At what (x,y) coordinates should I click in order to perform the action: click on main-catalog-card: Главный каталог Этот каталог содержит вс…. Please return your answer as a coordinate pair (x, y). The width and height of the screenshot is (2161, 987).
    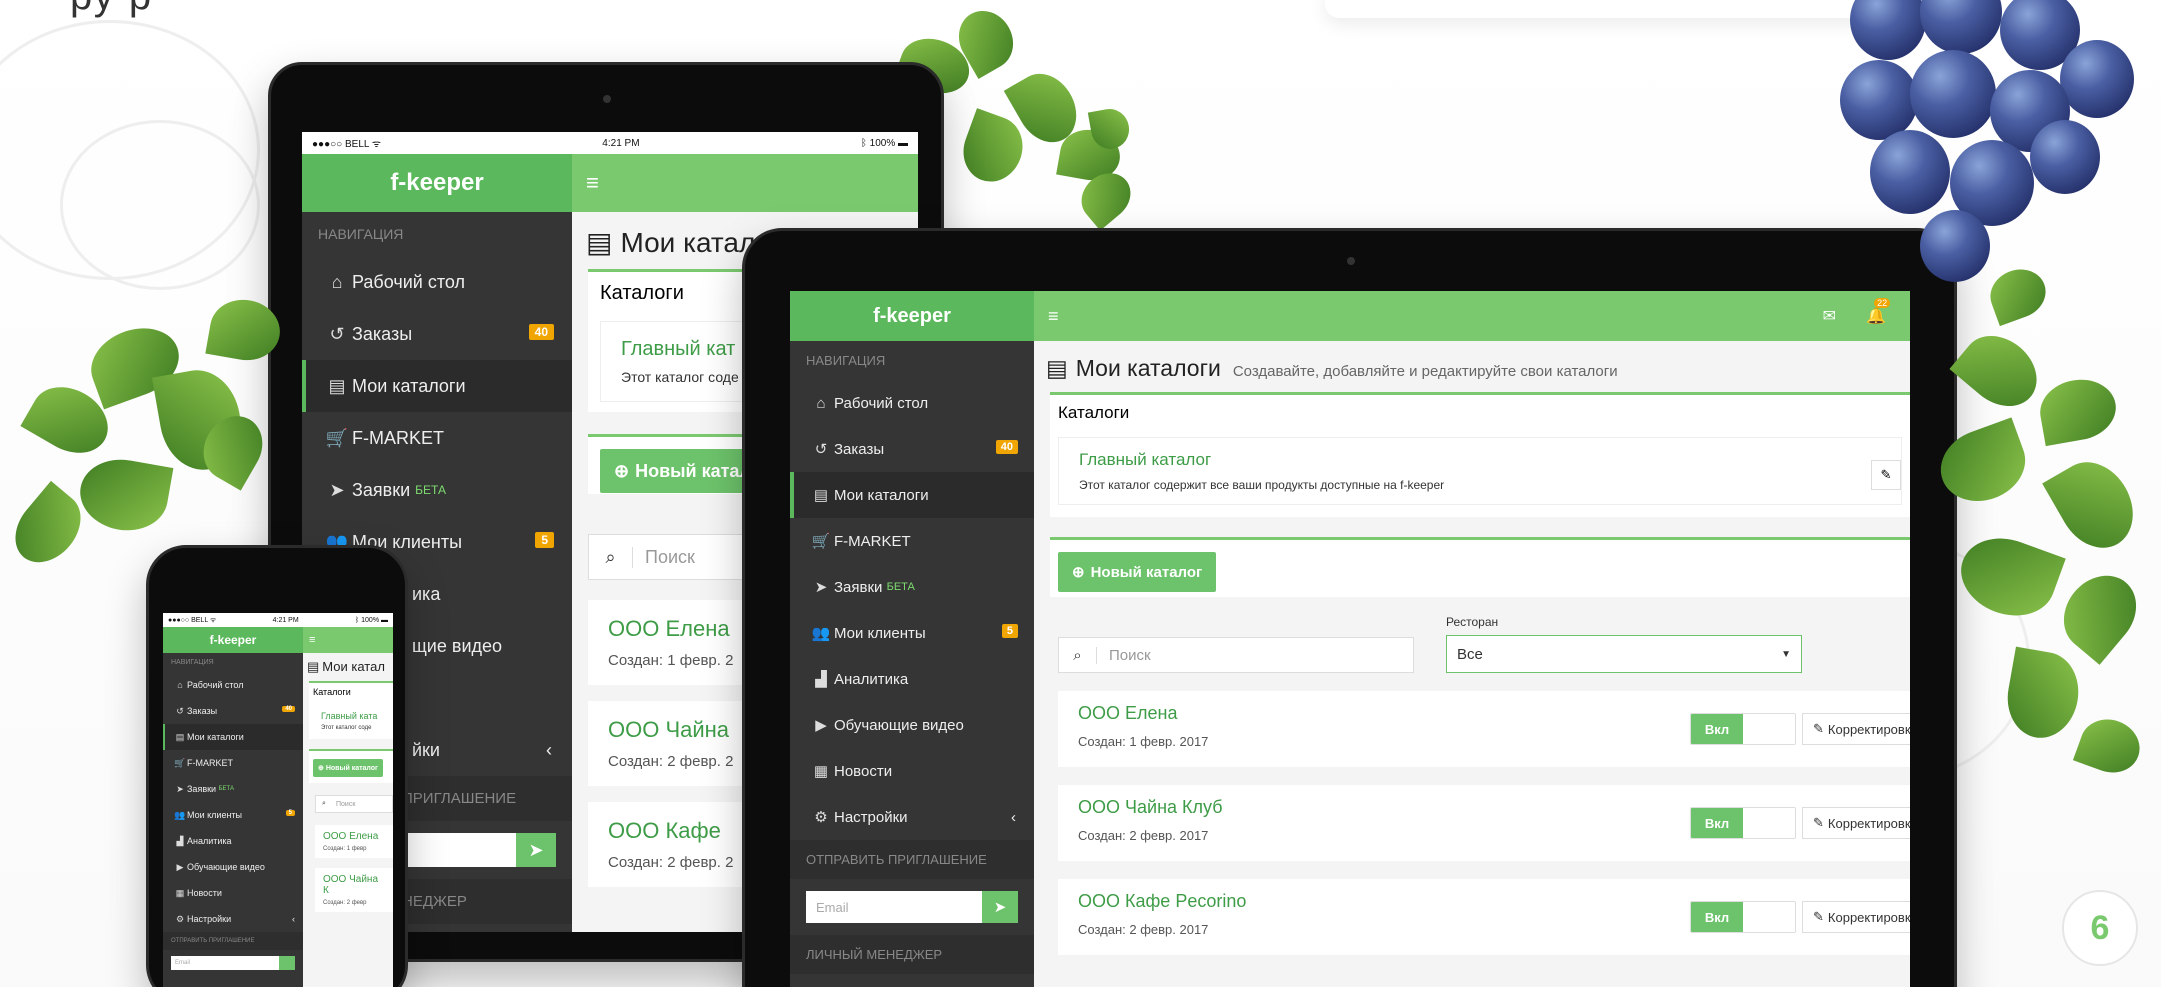
    Looking at the image, I should click on (1480, 471).